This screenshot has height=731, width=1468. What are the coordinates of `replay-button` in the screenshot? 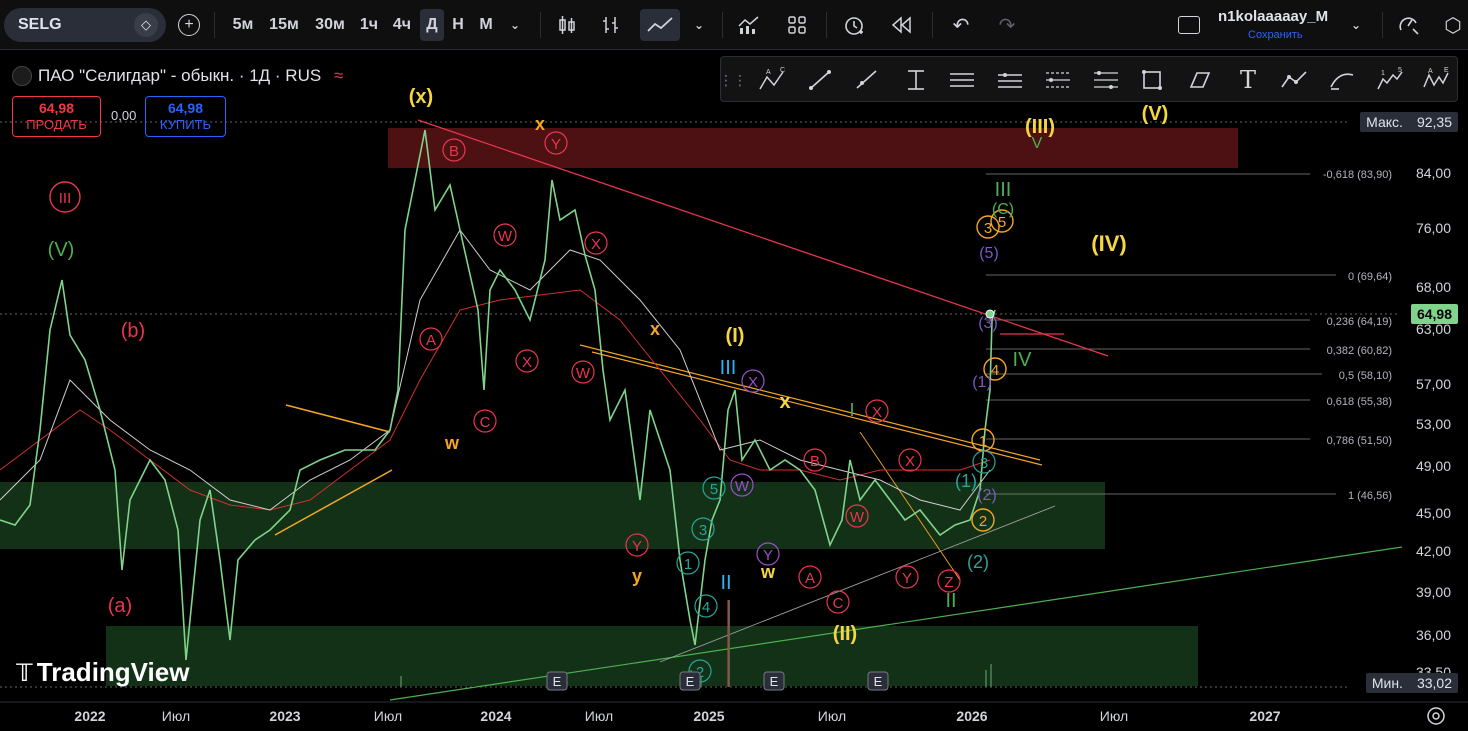 It's located at (902, 25).